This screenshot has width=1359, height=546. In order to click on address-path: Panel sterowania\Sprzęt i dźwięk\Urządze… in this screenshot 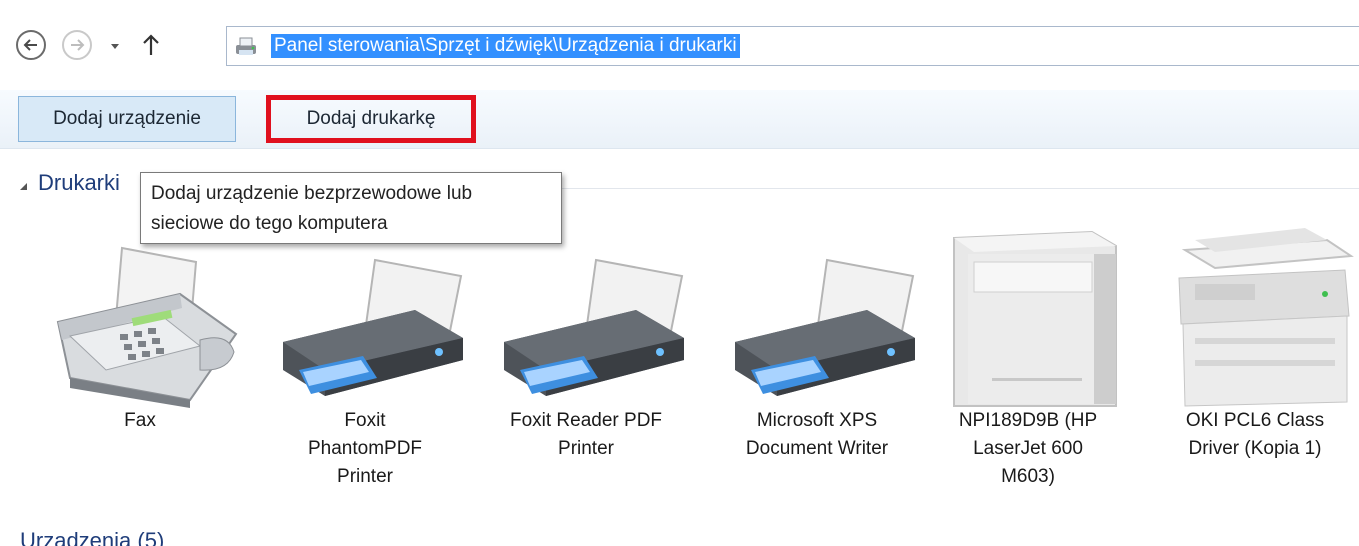, I will do `click(505, 46)`.